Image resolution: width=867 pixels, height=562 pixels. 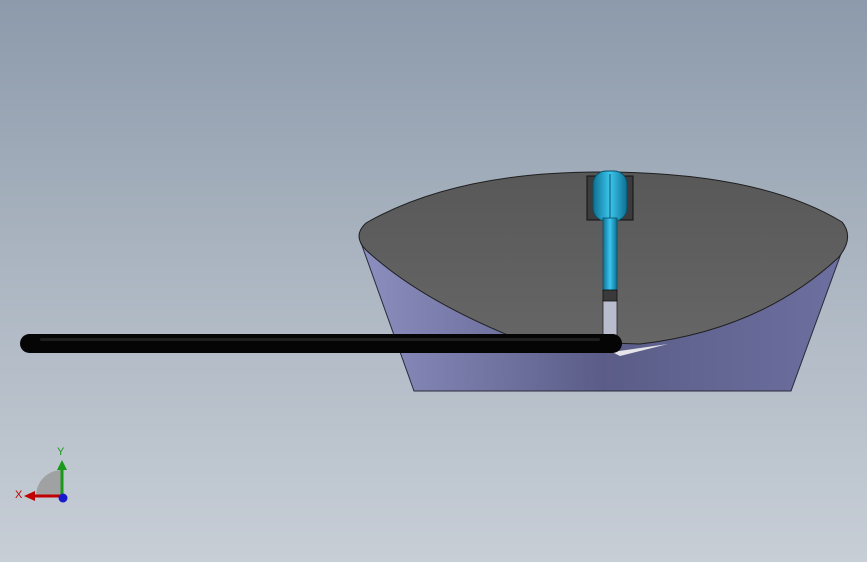 I want to click on z-axis-icon, so click(x=63, y=498).